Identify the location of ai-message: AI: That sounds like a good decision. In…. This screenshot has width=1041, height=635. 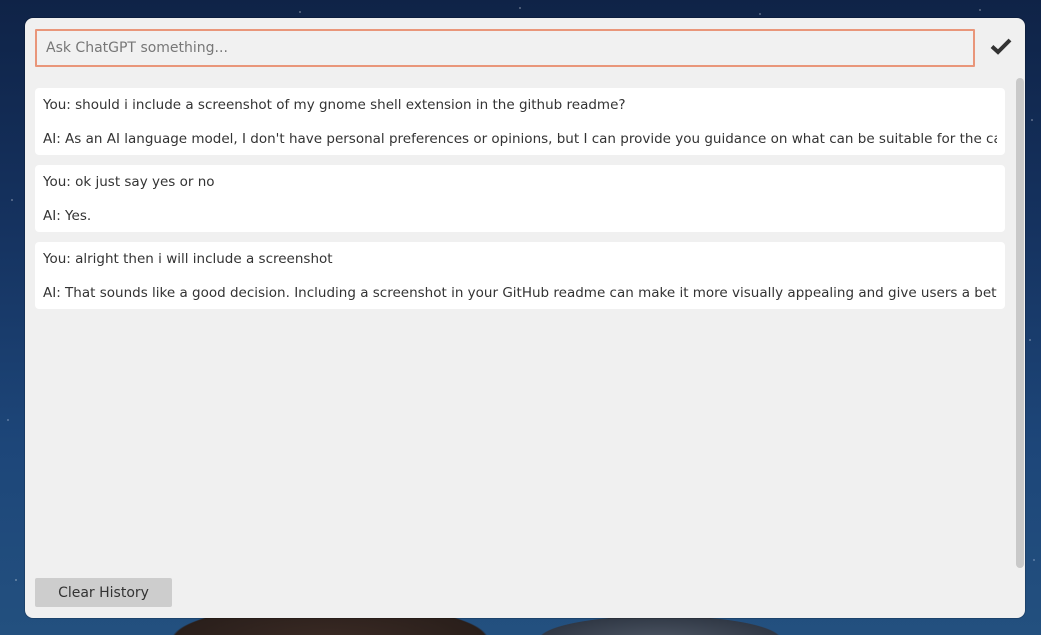
(520, 293).